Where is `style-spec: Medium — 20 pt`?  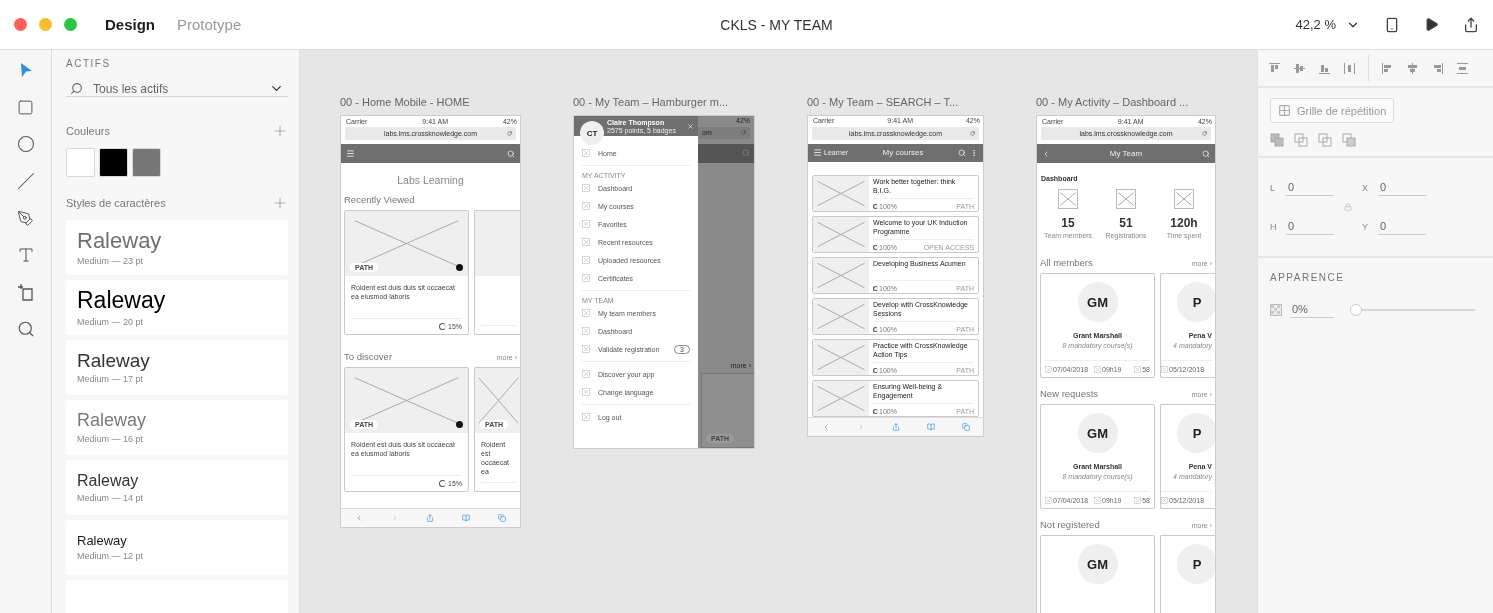
style-spec: Medium — 20 pt is located at coordinates (111, 321).